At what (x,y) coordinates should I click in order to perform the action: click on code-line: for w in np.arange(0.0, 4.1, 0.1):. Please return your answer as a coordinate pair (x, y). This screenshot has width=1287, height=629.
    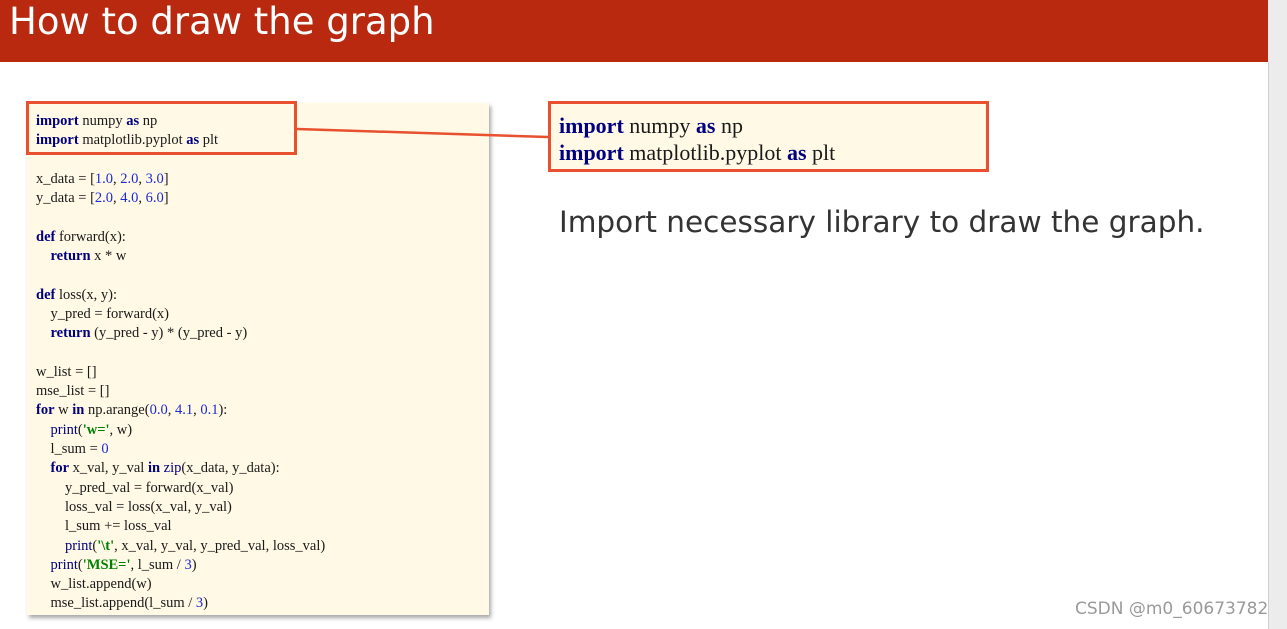
    Looking at the image, I should click on (132, 410).